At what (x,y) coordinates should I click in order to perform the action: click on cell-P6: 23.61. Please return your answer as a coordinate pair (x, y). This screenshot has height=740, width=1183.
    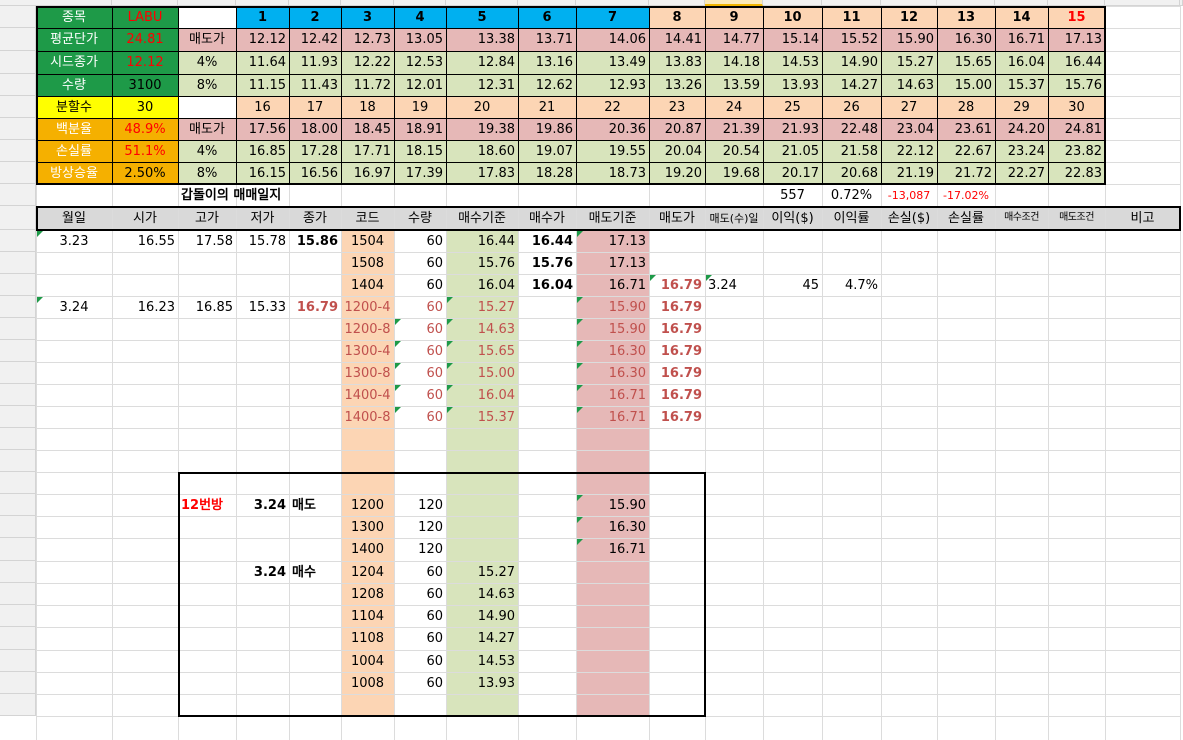
    Looking at the image, I should click on (966, 129).